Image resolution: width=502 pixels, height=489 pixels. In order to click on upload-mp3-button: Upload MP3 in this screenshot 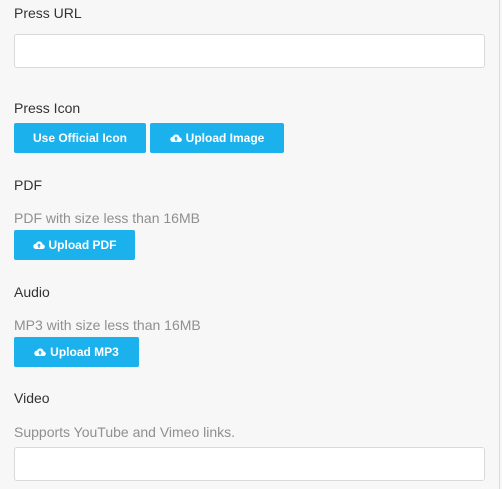, I will do `click(76, 352)`.